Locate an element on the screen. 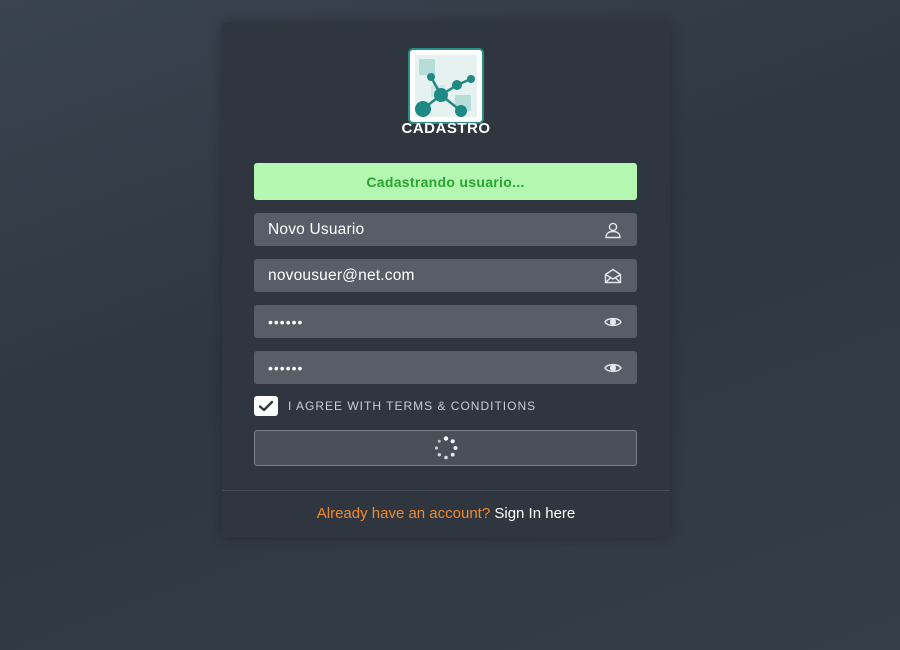 Image resolution: width=900 pixels, height=650 pixels. confirm-password-field is located at coordinates (445, 367).